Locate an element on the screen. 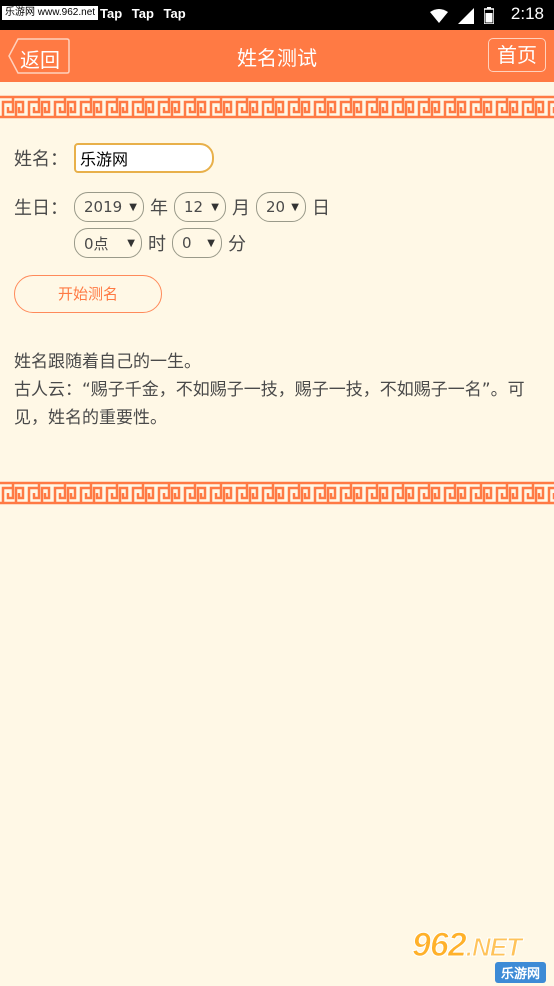  name-row: 姓名： is located at coordinates (114, 158).